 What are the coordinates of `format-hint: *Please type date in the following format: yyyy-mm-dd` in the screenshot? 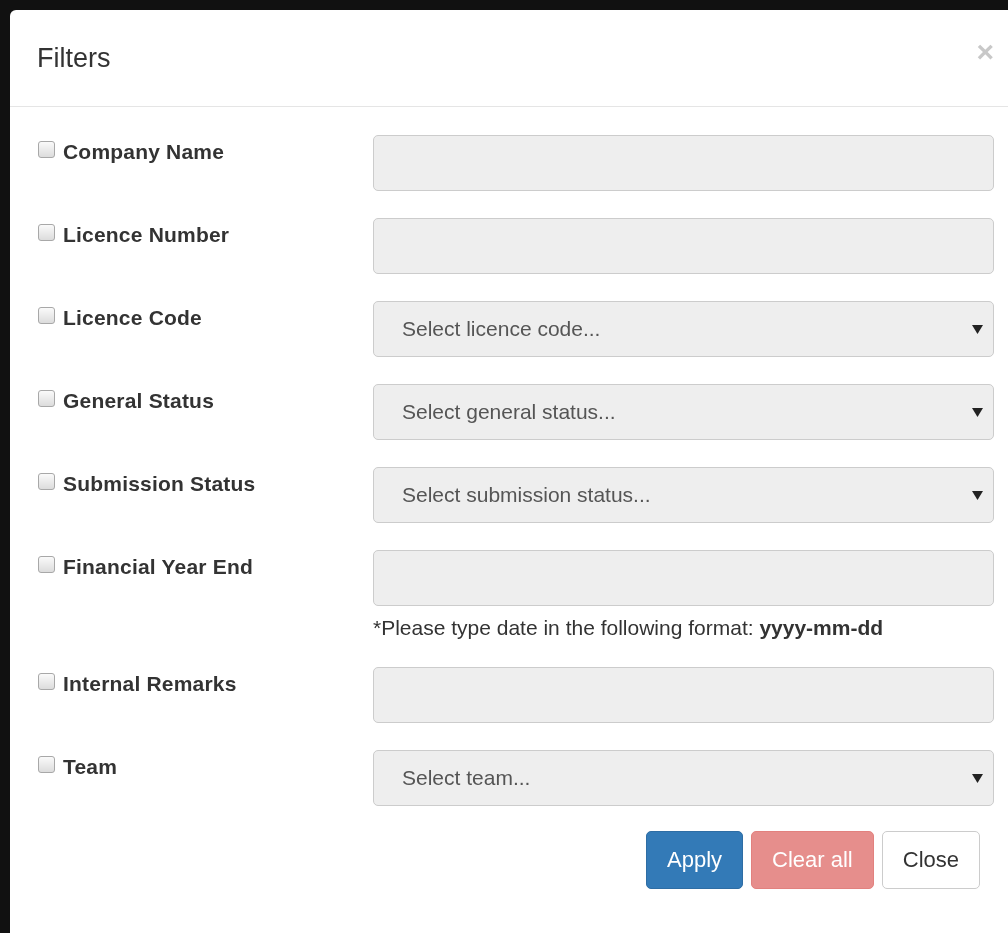 It's located at (629, 628).